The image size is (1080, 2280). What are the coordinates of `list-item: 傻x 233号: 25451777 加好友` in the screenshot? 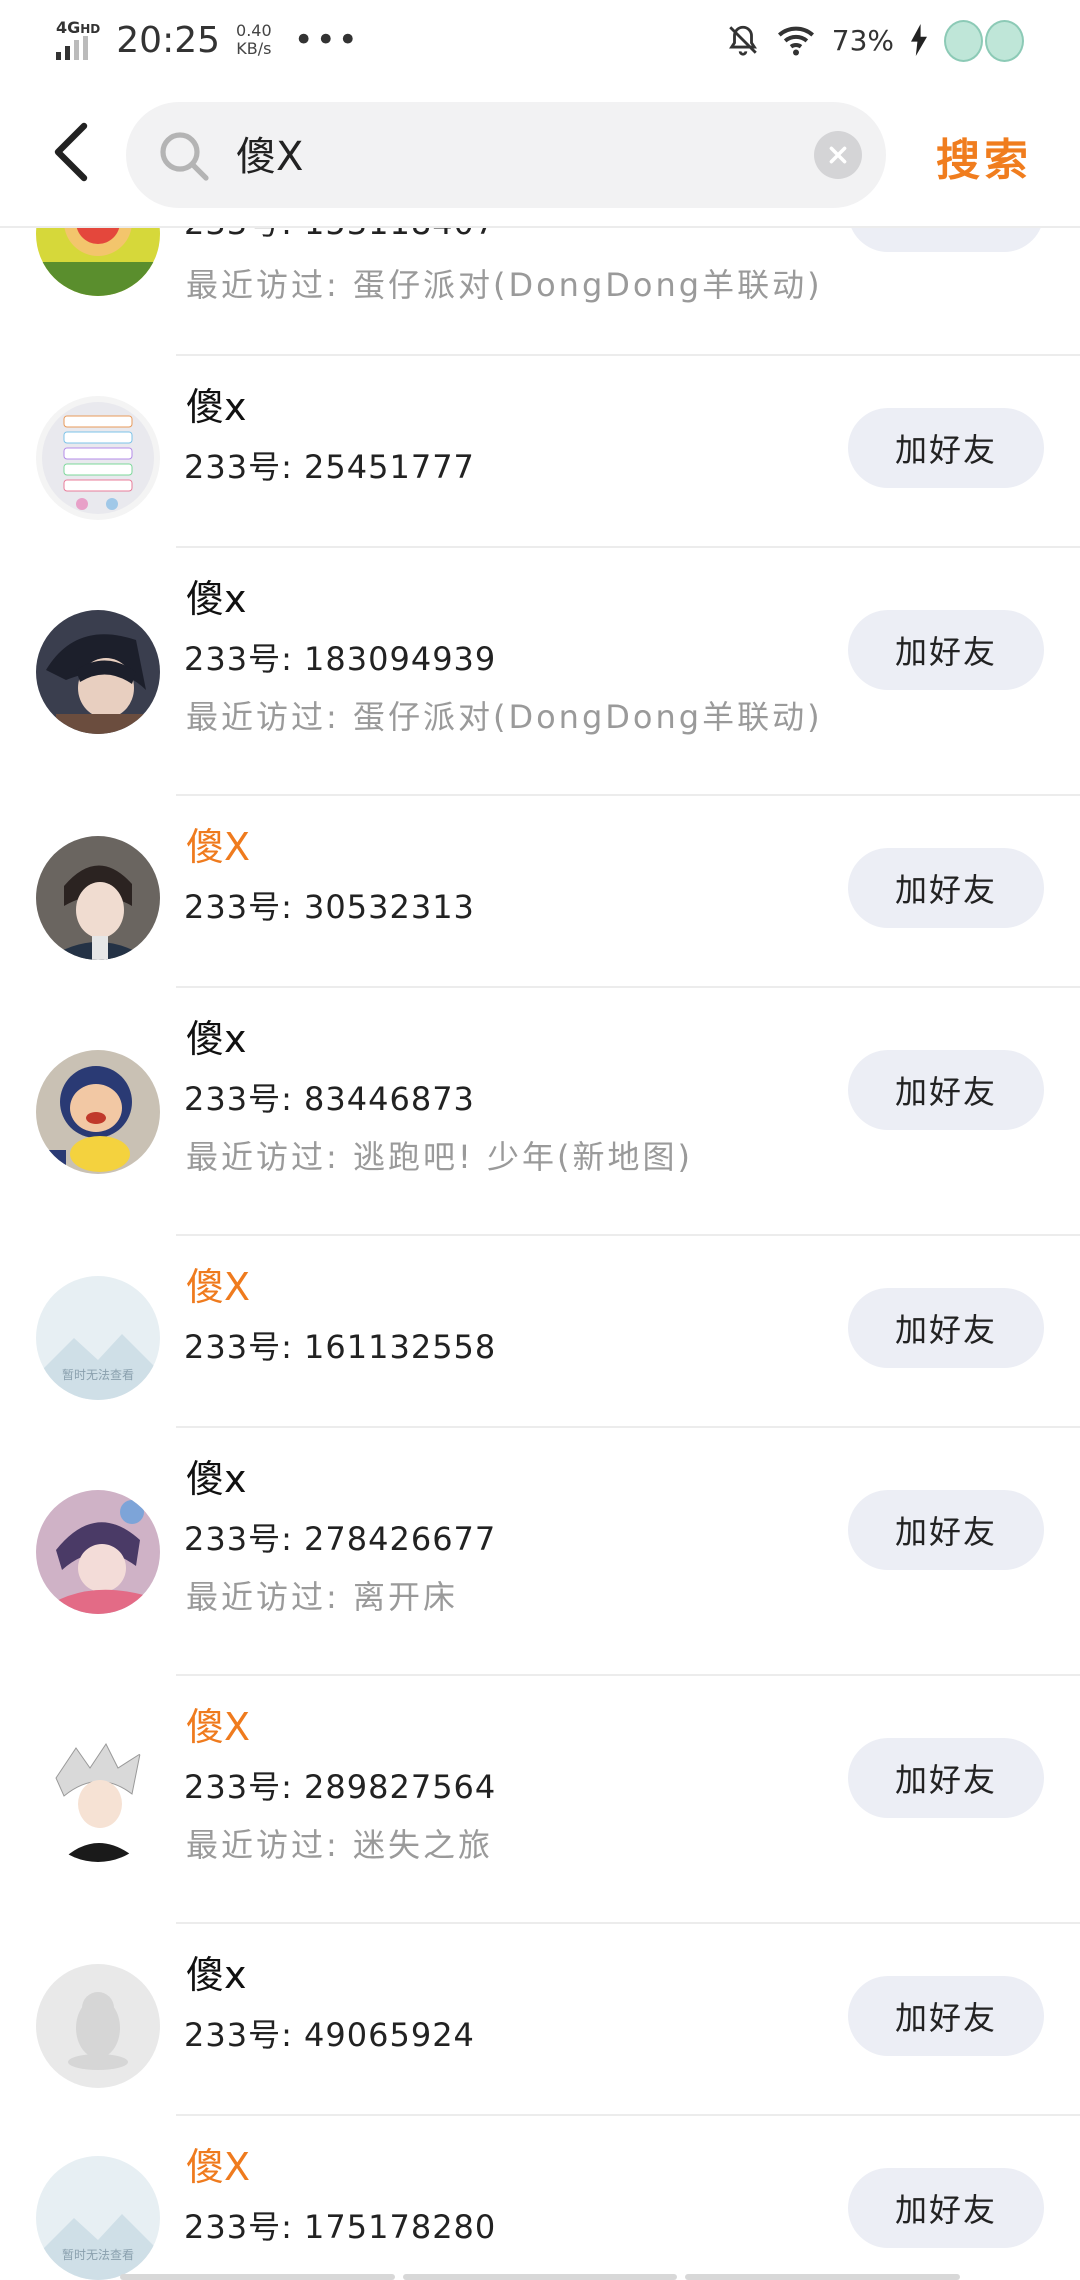 It's located at (540, 452).